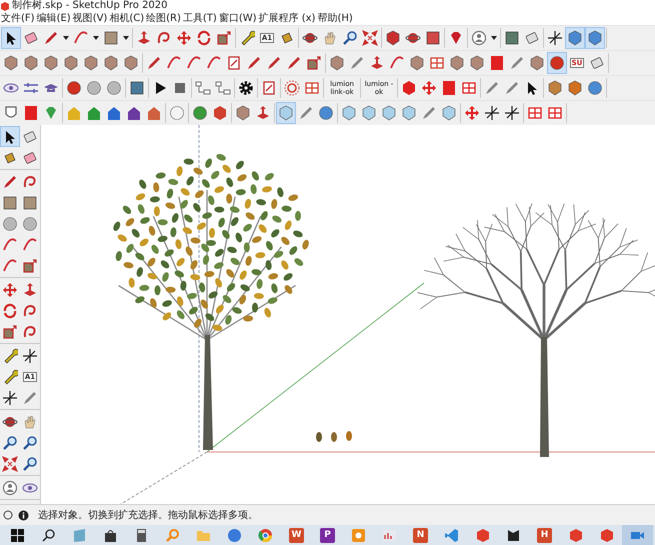 The width and height of the screenshot is (655, 545). Describe the element at coordinates (90, 6) in the screenshot. I see `window-title: 制作树.skp - SketchUp Pro 2020` at that location.